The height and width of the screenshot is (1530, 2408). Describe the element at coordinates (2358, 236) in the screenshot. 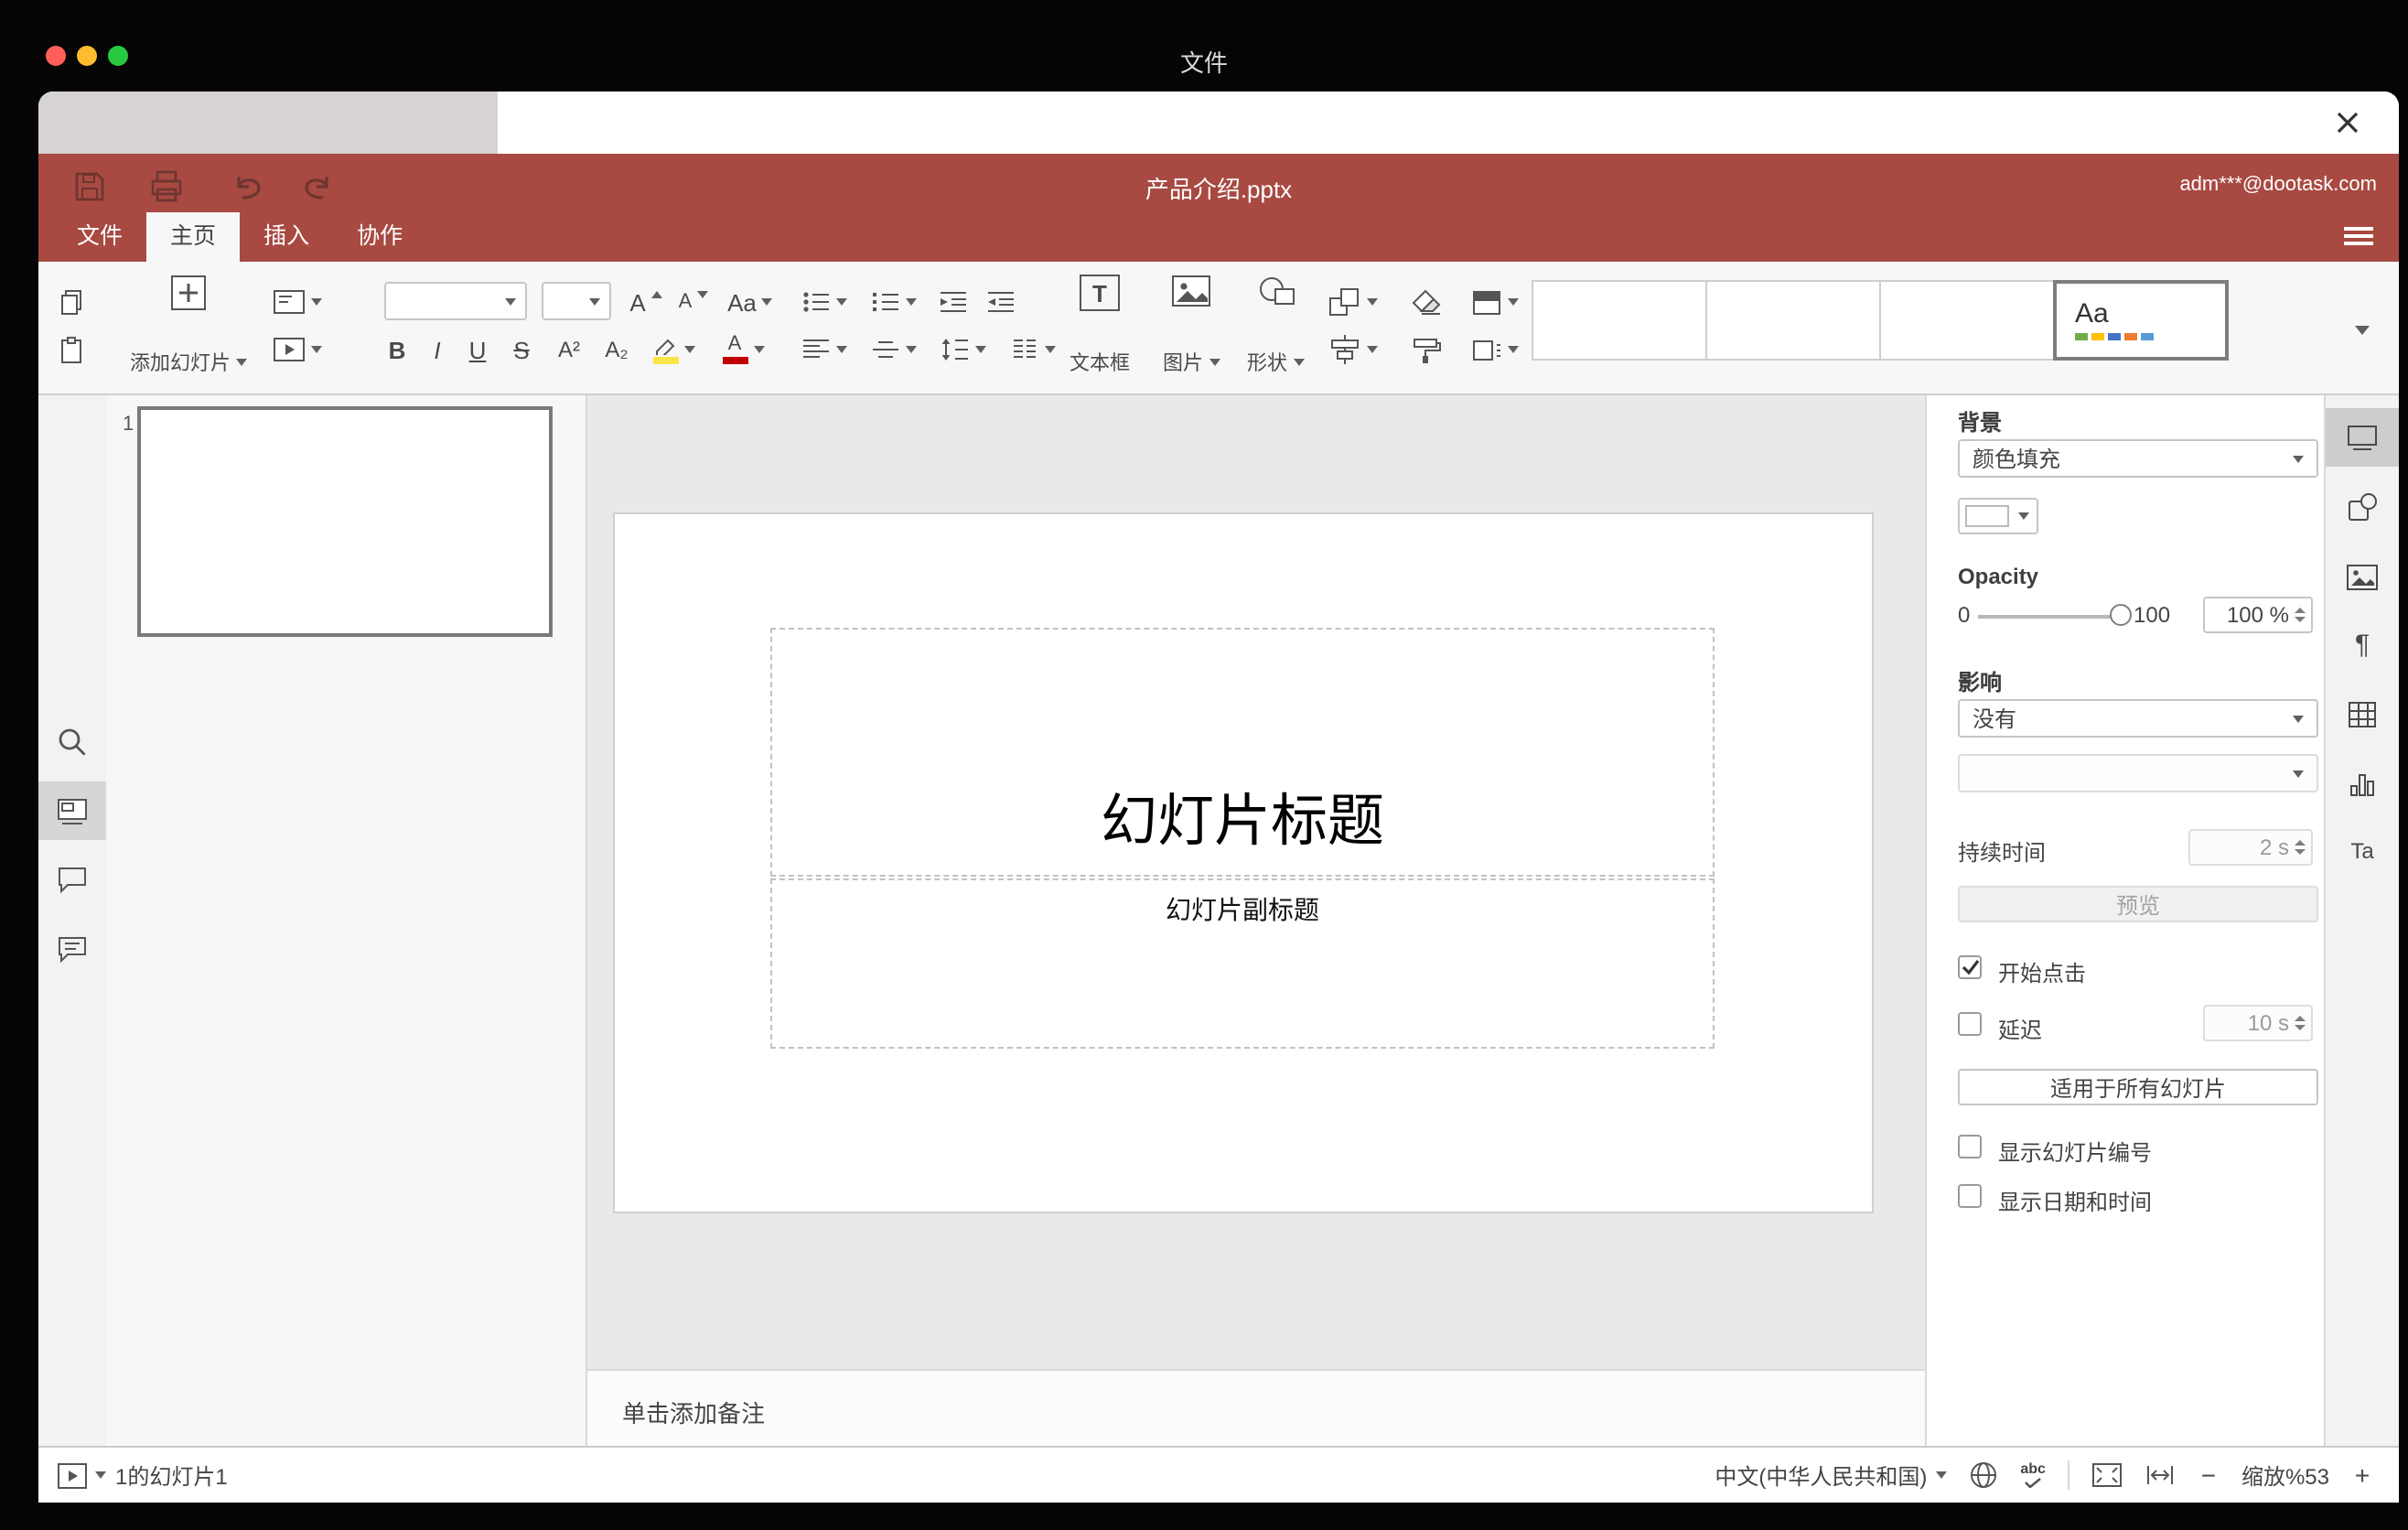

I see `menu-icon` at that location.